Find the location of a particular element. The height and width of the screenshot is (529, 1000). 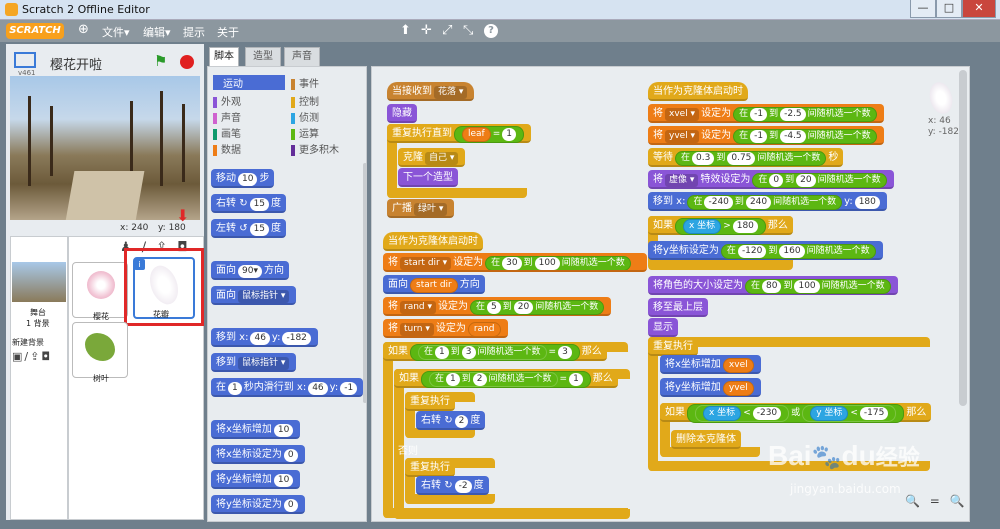

block-turn-left: 左转 ↺ 15 度 is located at coordinates (249, 228).